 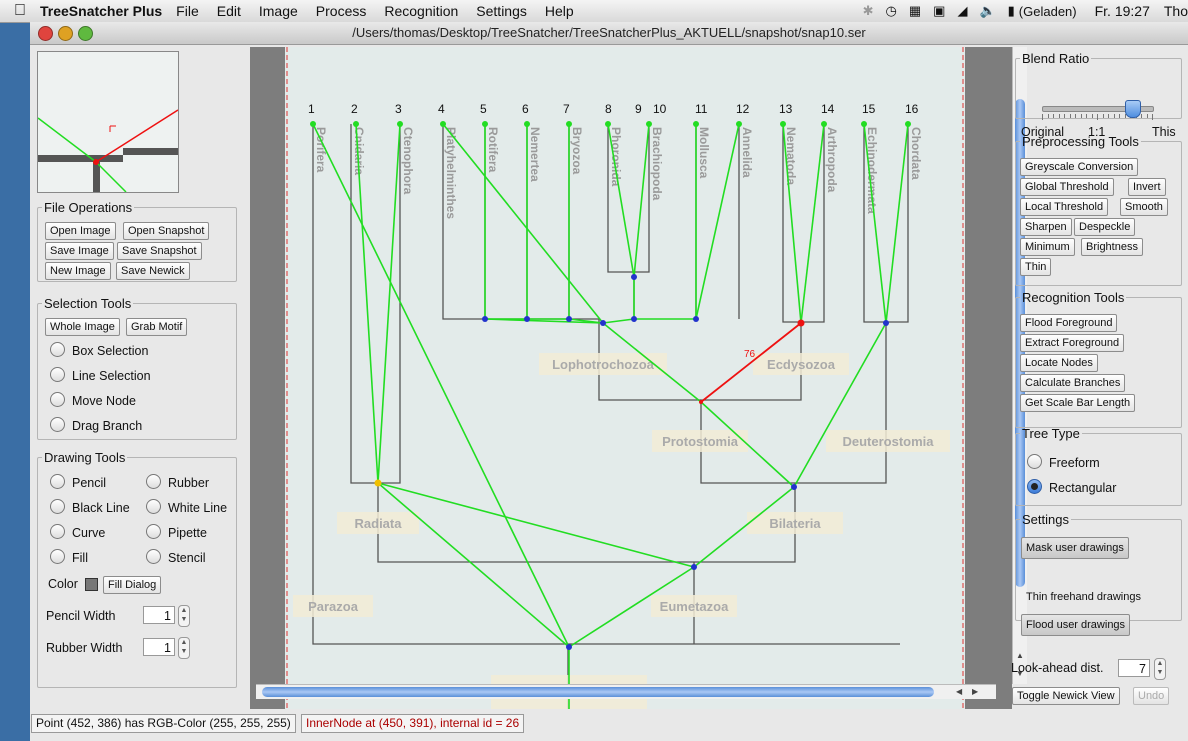 What do you see at coordinates (108, 122) in the screenshot?
I see `overview-thumbnail` at bounding box center [108, 122].